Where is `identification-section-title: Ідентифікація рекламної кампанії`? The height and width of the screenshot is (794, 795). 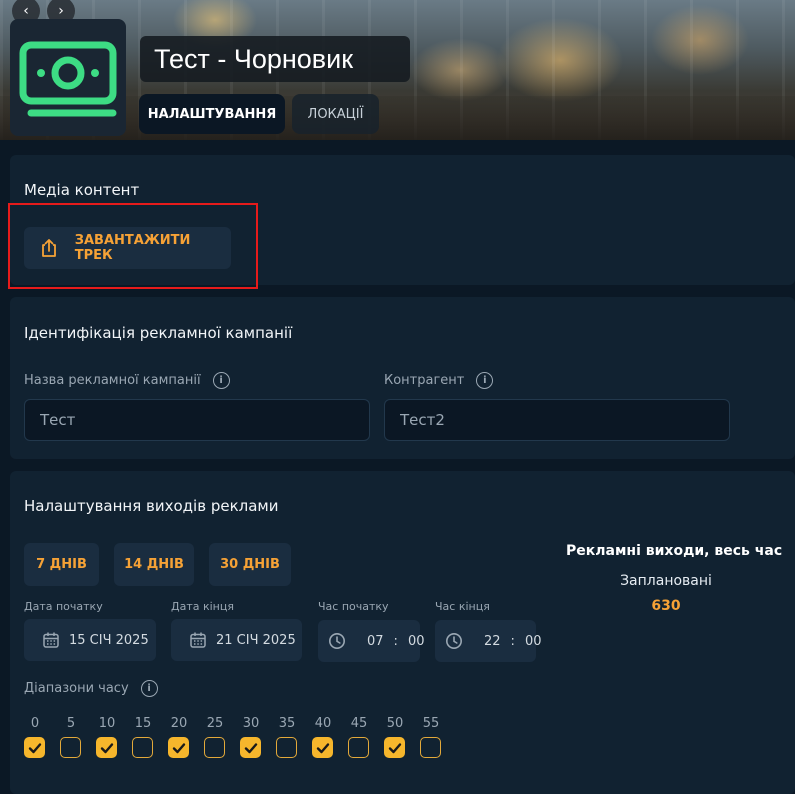
identification-section-title: Ідентифікація рекламної кампанії is located at coordinates (158, 333).